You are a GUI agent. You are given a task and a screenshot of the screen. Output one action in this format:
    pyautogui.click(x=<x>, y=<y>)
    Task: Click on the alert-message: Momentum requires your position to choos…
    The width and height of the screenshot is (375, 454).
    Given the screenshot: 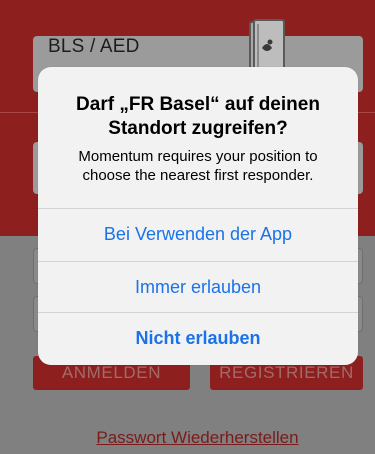 What is the action you would take?
    pyautogui.click(x=198, y=166)
    